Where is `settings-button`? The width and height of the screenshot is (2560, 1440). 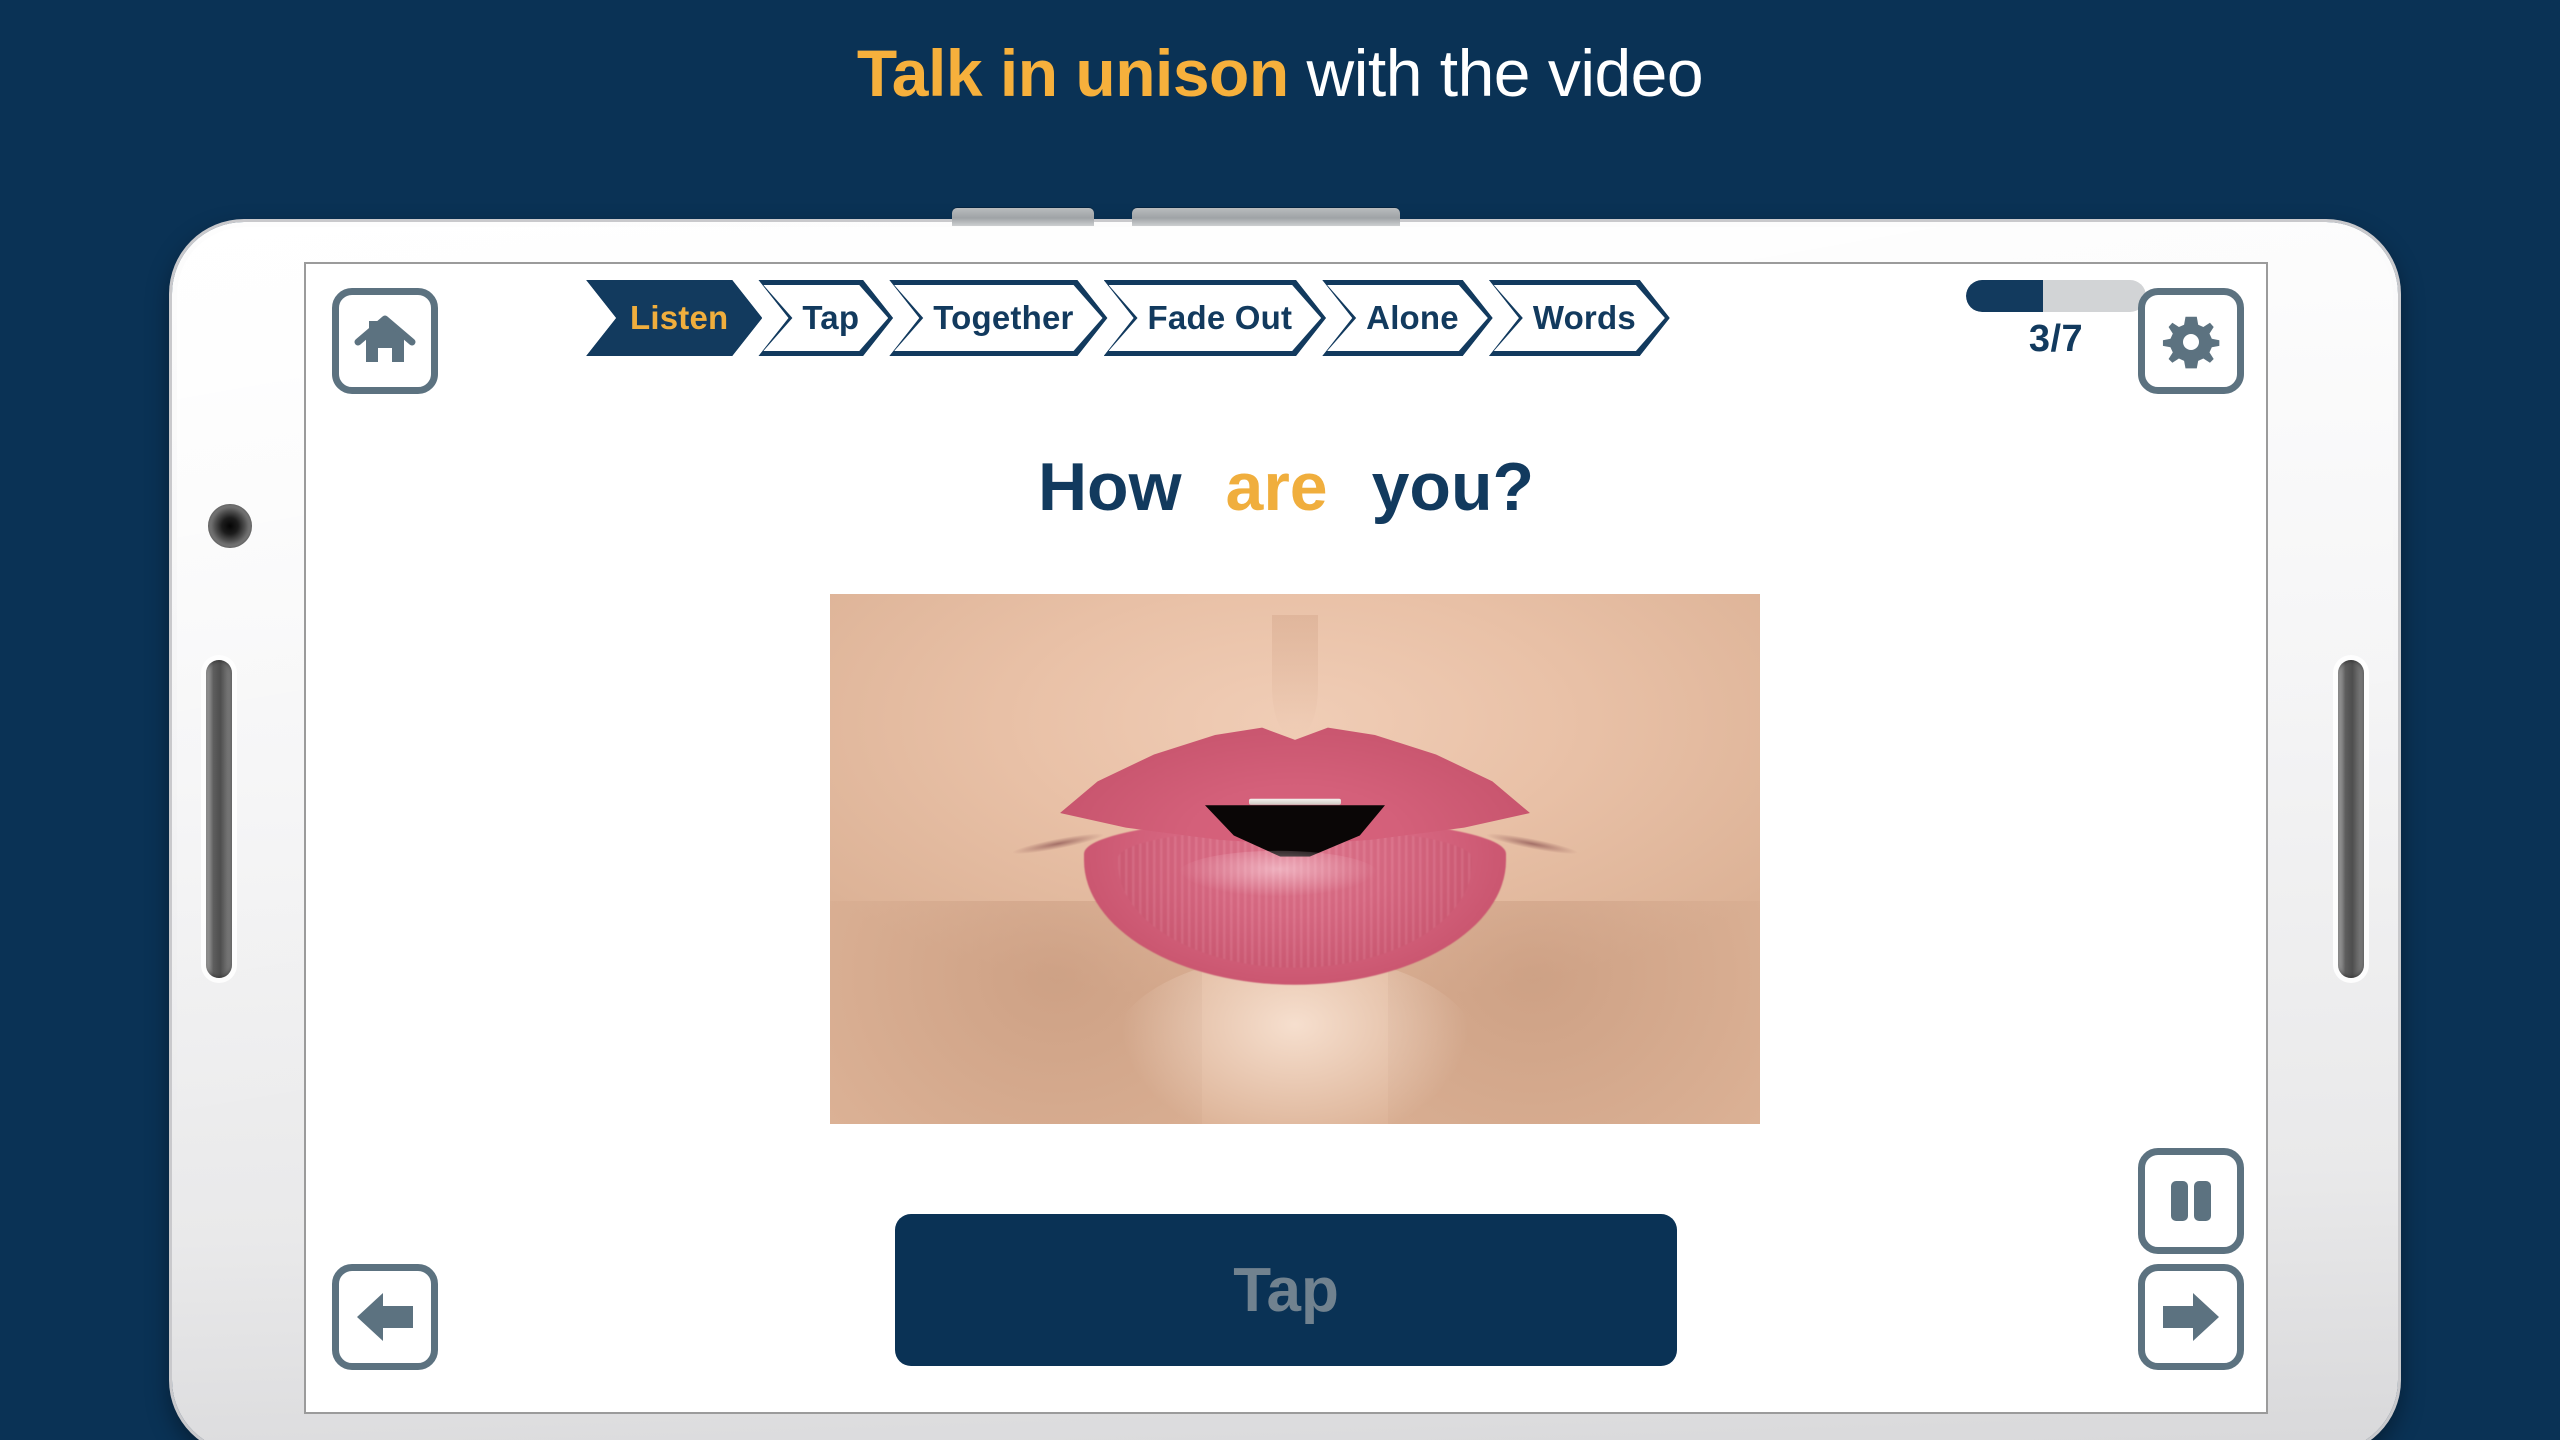
settings-button is located at coordinates (2191, 341).